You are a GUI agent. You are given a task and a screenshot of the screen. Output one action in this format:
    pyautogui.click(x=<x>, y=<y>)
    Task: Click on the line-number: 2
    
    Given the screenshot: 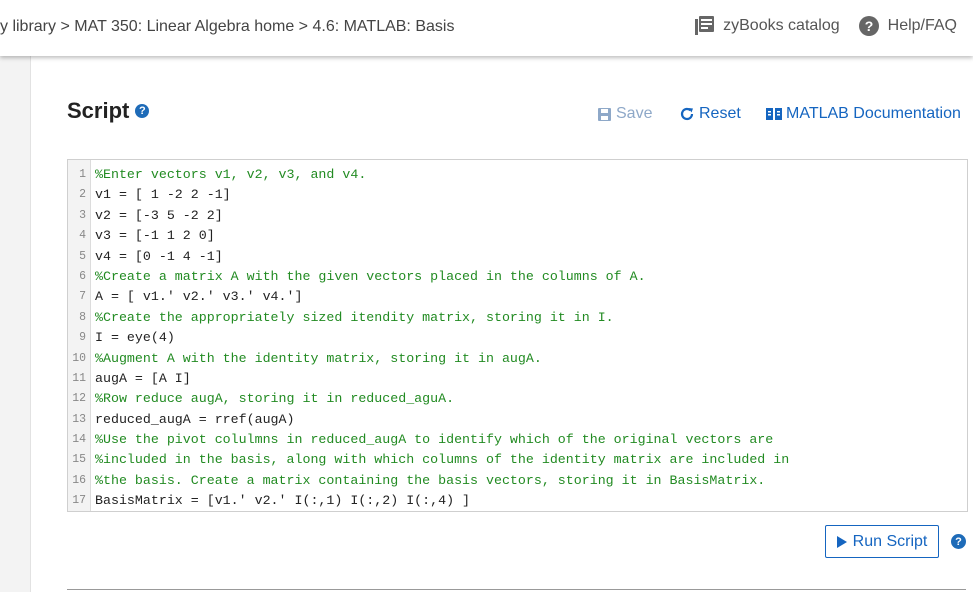 What is the action you would take?
    pyautogui.click(x=82, y=195)
    